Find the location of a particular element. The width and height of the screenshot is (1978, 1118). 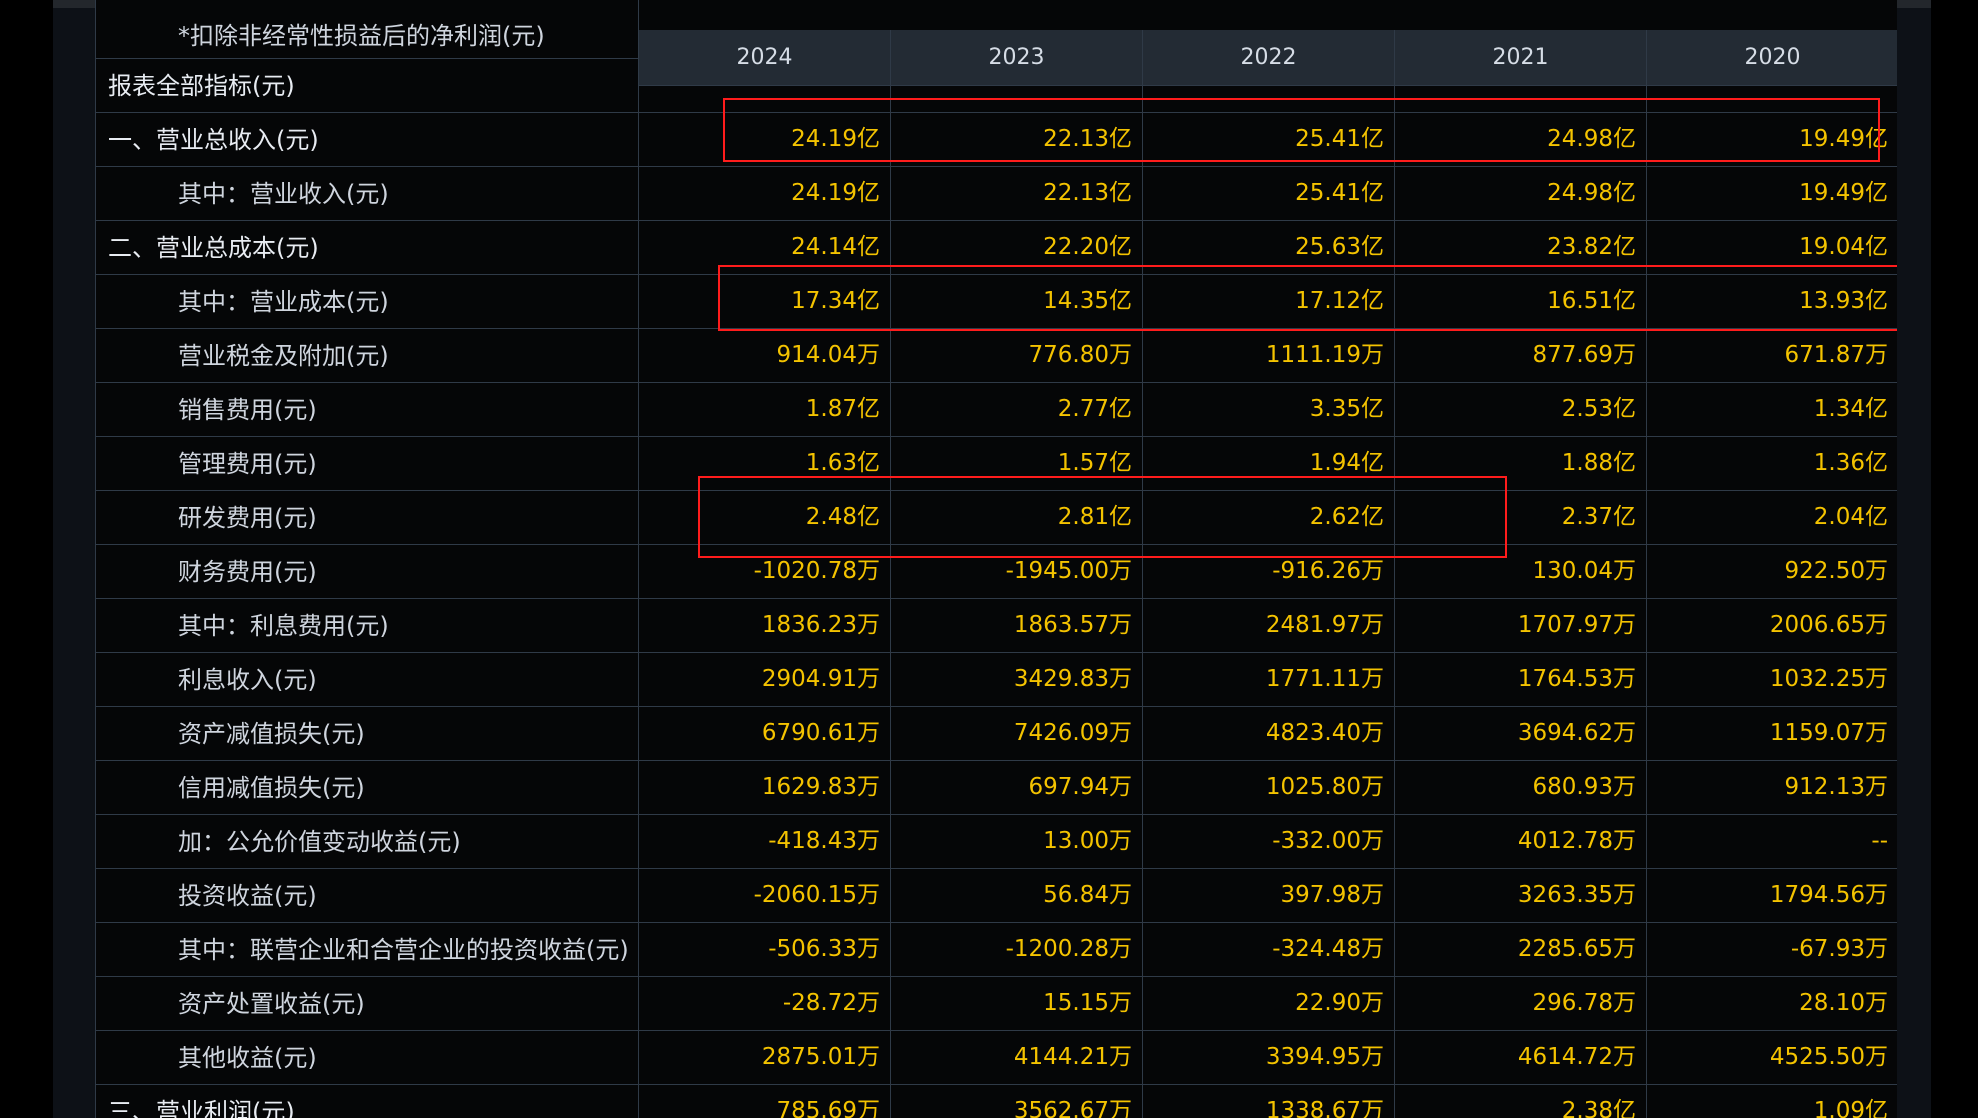

table-cell-3-2020: 19.49亿 is located at coordinates (1772, 194).